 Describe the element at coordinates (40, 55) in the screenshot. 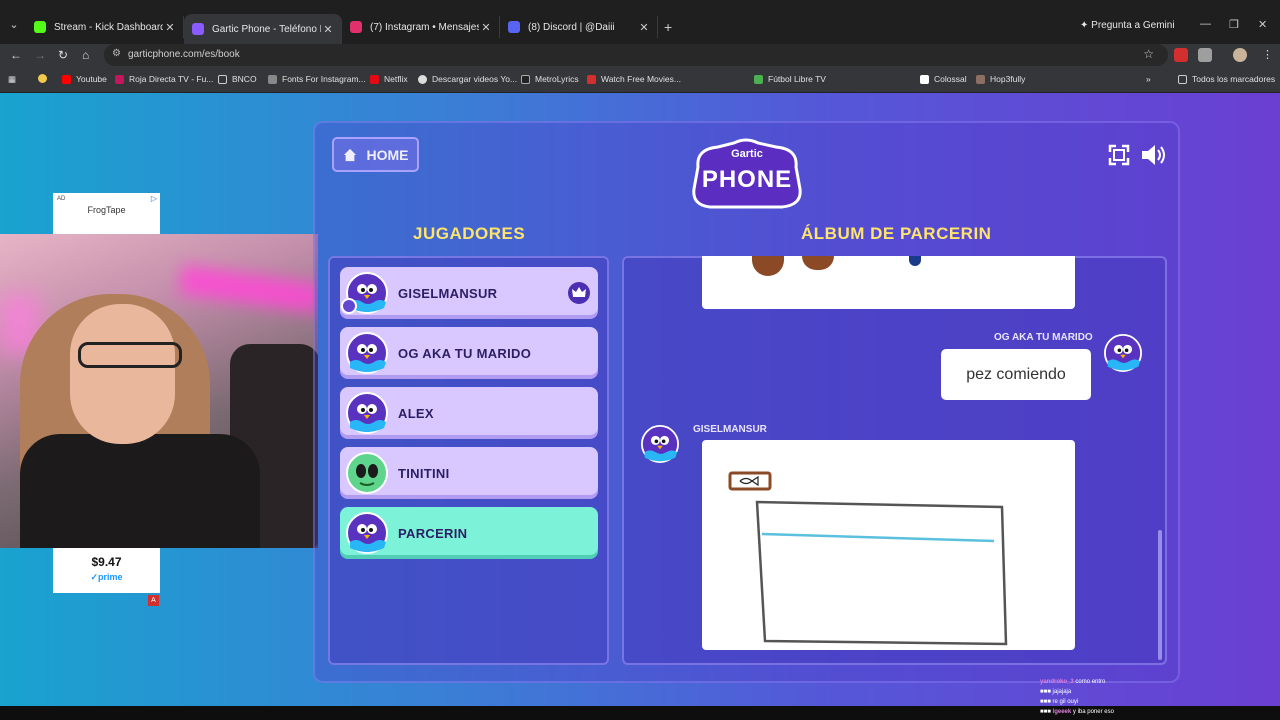

I see `forward-icon: →` at that location.